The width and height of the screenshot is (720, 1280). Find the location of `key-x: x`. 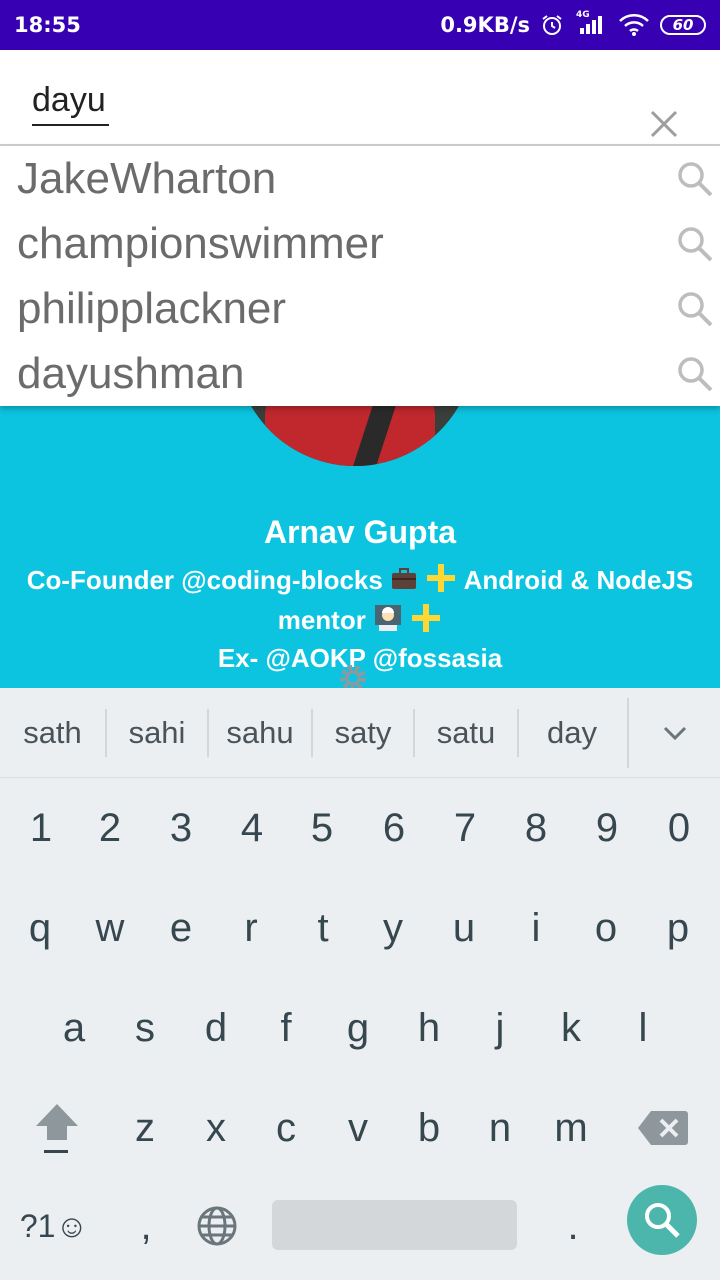

key-x: x is located at coordinates (216, 1128).